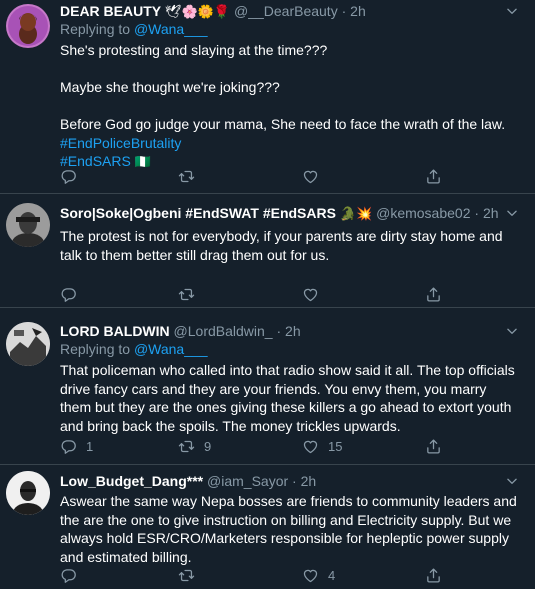  I want to click on like-button: 4, so click(318, 575).